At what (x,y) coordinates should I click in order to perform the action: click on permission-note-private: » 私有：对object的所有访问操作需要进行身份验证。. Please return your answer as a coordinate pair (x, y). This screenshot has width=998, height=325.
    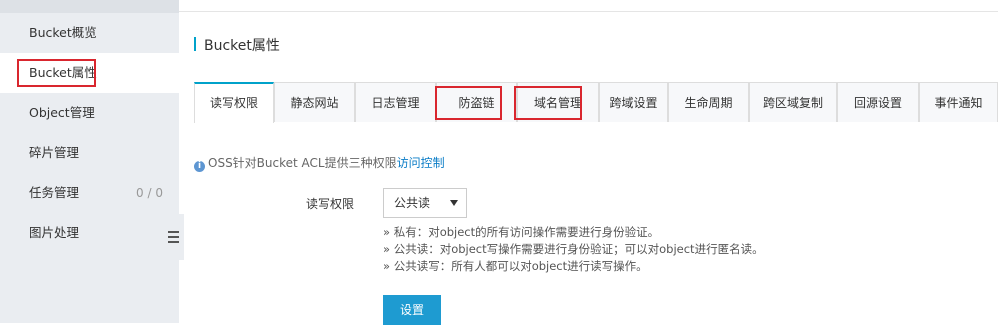
    Looking at the image, I should click on (521, 232).